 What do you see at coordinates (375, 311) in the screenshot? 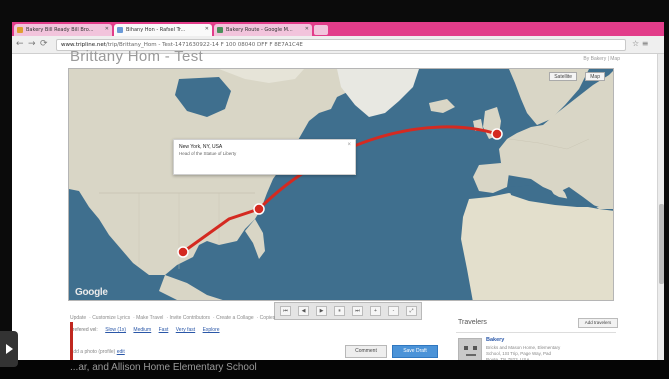
I see `zoom-in-icon: +` at bounding box center [375, 311].